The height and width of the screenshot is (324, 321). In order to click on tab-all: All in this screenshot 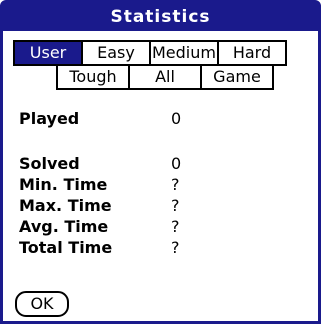, I will do `click(165, 78)`.